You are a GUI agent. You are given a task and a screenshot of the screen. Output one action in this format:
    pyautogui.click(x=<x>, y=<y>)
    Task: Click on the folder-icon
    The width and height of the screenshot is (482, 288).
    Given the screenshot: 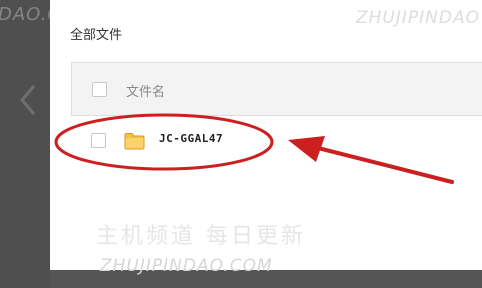 What is the action you would take?
    pyautogui.click(x=134, y=141)
    